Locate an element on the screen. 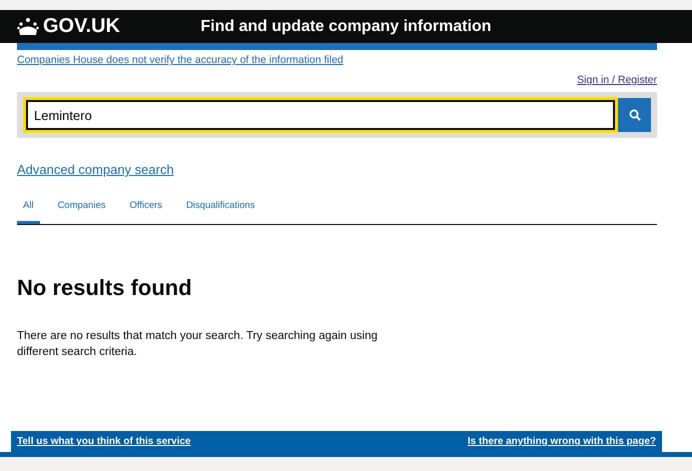  tab: Disqualifications is located at coordinates (220, 208).